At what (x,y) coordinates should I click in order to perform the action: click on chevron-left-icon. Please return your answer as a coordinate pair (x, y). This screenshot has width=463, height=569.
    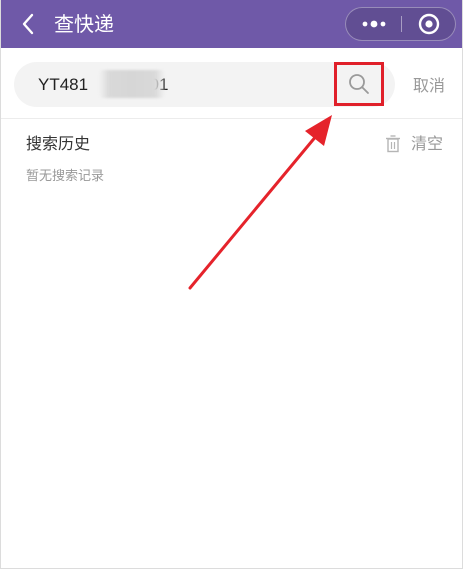
    Looking at the image, I should click on (28, 24).